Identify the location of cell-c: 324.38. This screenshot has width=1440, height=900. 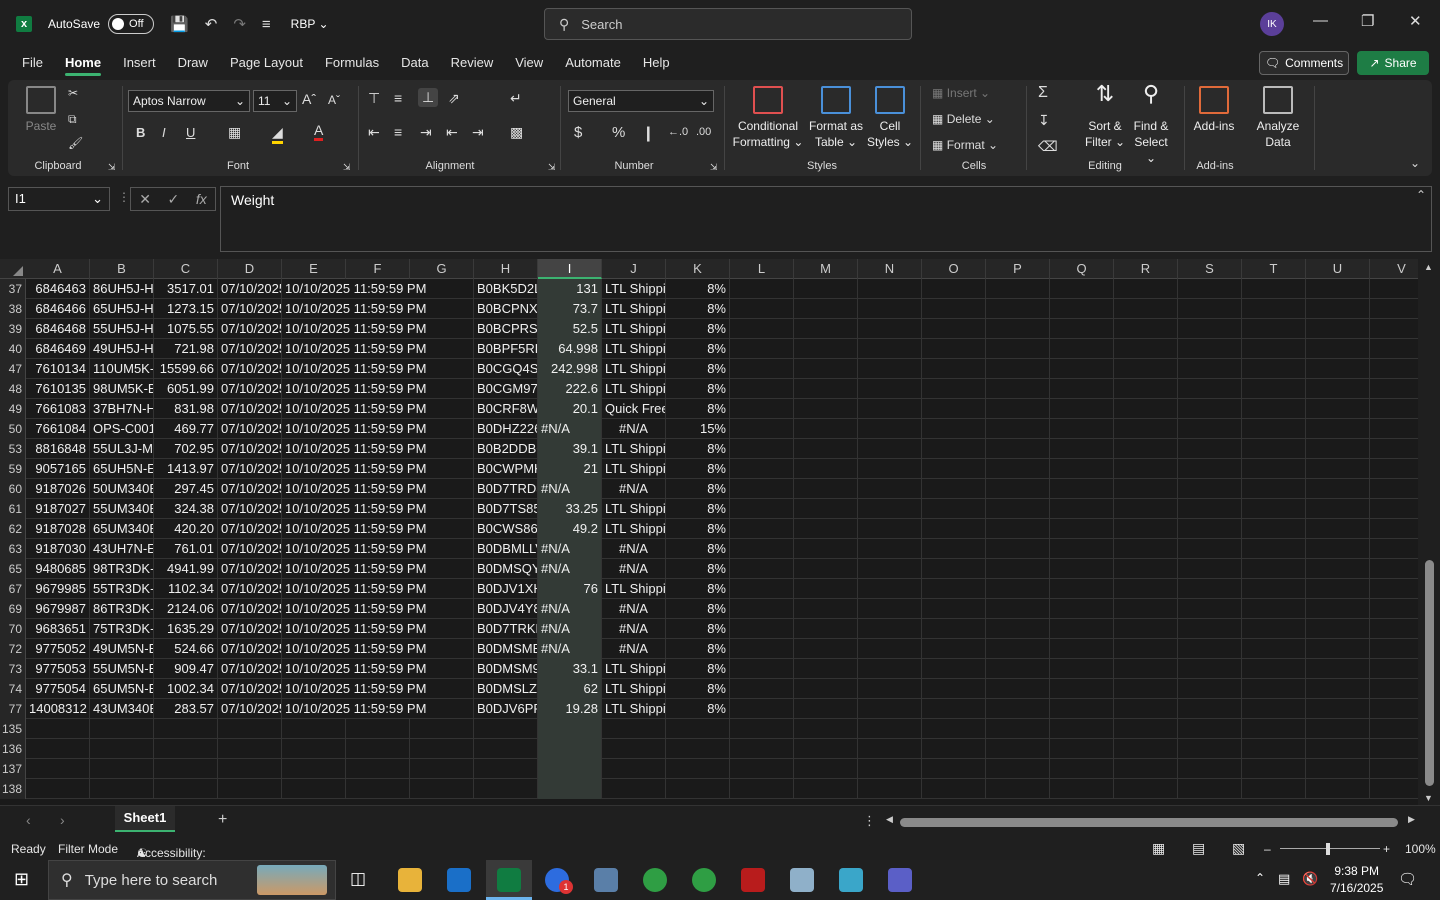
(186, 509).